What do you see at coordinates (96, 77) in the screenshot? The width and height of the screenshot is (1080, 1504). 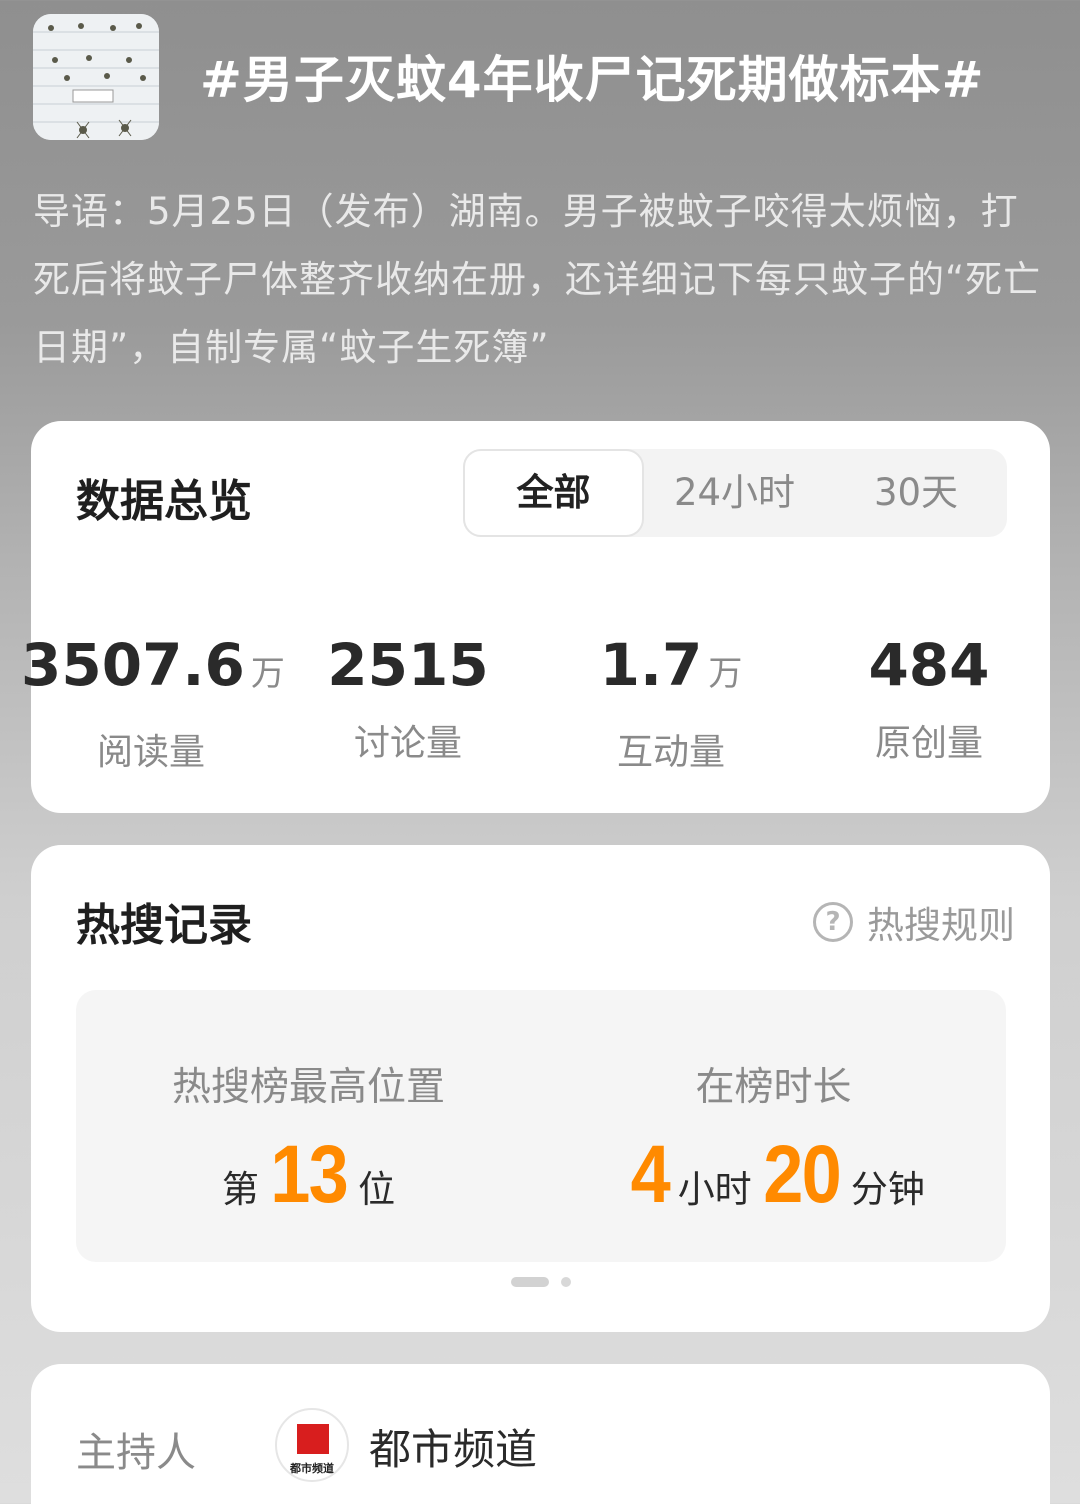 I see `topic-thumbnail` at bounding box center [96, 77].